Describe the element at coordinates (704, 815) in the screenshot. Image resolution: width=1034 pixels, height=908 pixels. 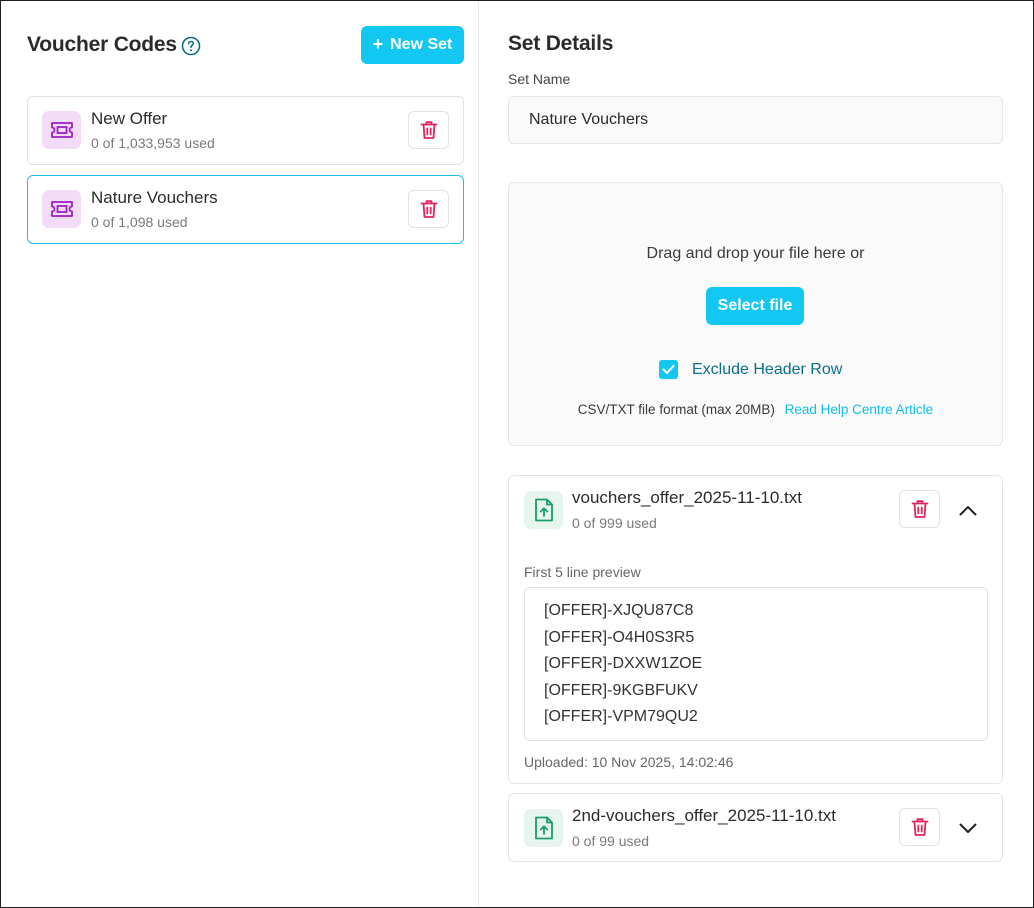
I see `file-name: 2nd-vouchers_offer_2025-11-10.txt` at that location.